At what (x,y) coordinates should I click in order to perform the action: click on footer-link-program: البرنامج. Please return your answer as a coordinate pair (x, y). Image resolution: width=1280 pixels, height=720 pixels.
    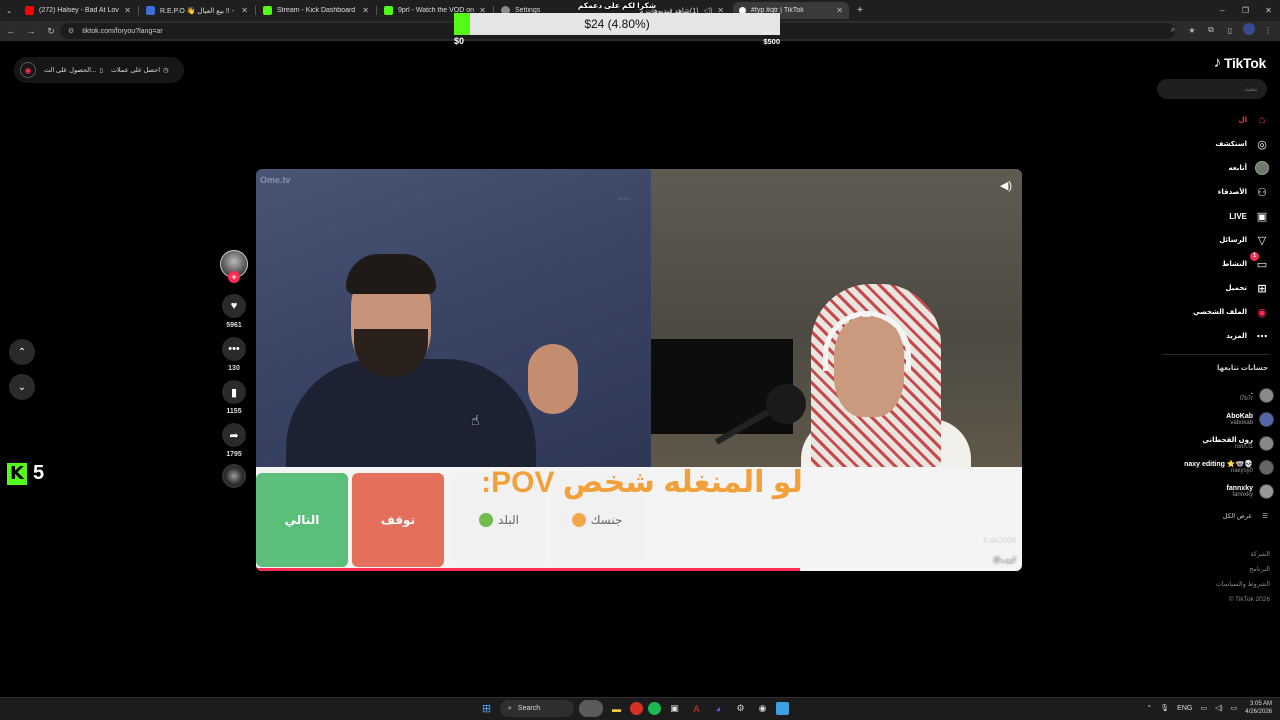
    Looking at the image, I should click on (1243, 569).